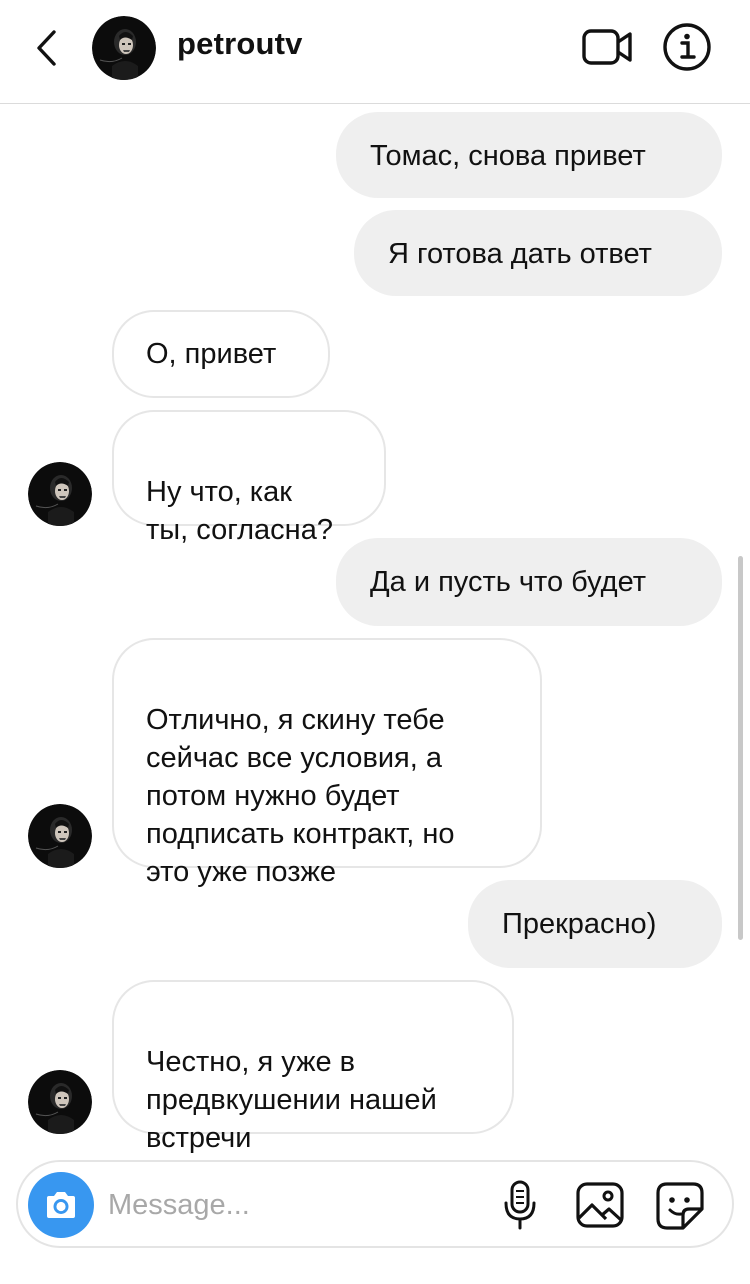 The height and width of the screenshot is (1284, 750). Describe the element at coordinates (520, 254) in the screenshot. I see `message-text: Я готова дать ответ` at that location.